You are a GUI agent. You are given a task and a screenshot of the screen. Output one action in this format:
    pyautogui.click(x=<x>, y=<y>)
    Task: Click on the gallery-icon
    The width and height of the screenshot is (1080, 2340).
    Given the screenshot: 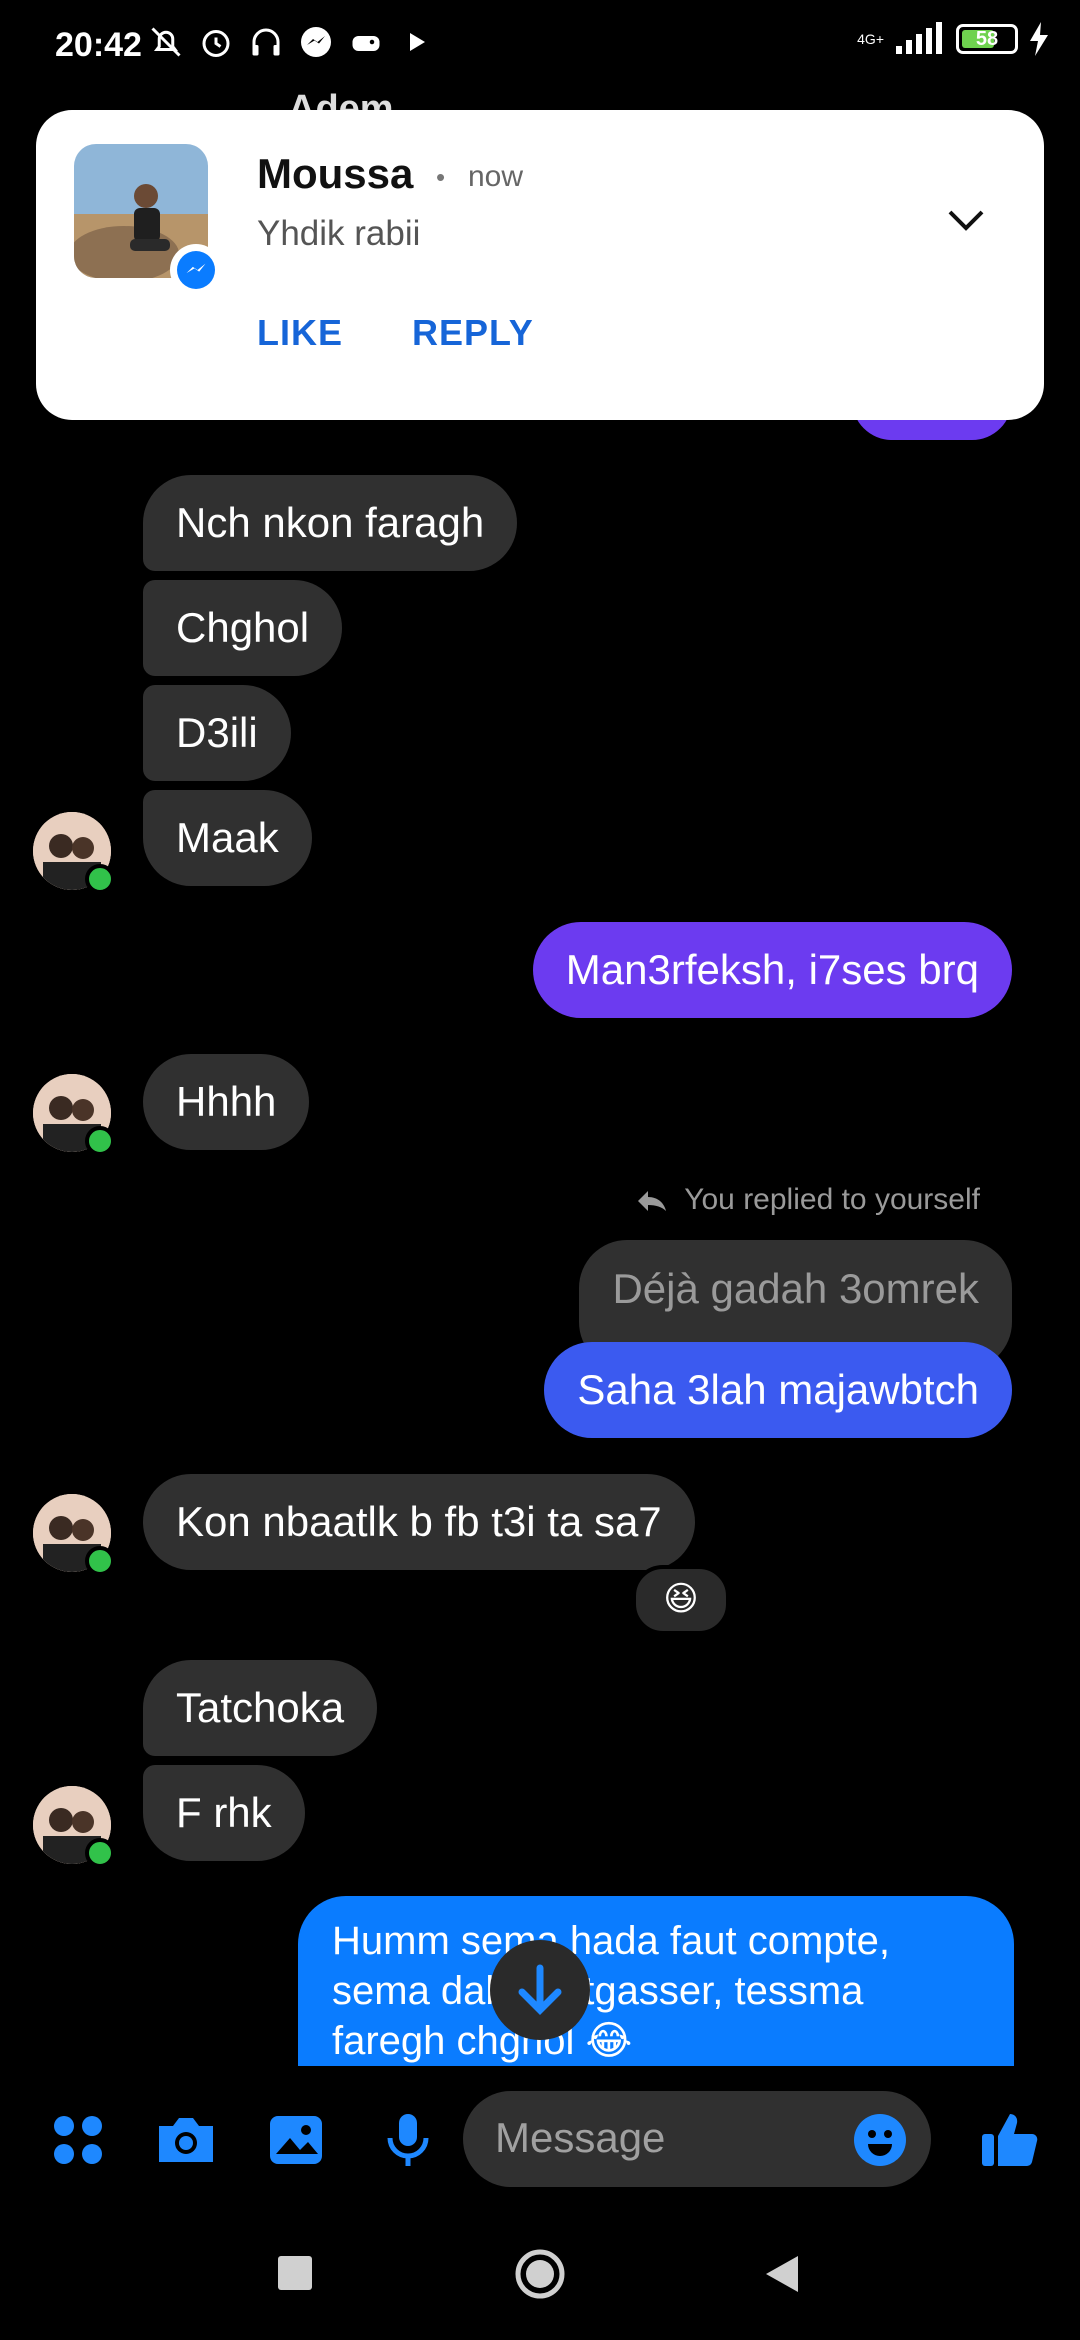 What is the action you would take?
    pyautogui.click(x=296, y=2140)
    